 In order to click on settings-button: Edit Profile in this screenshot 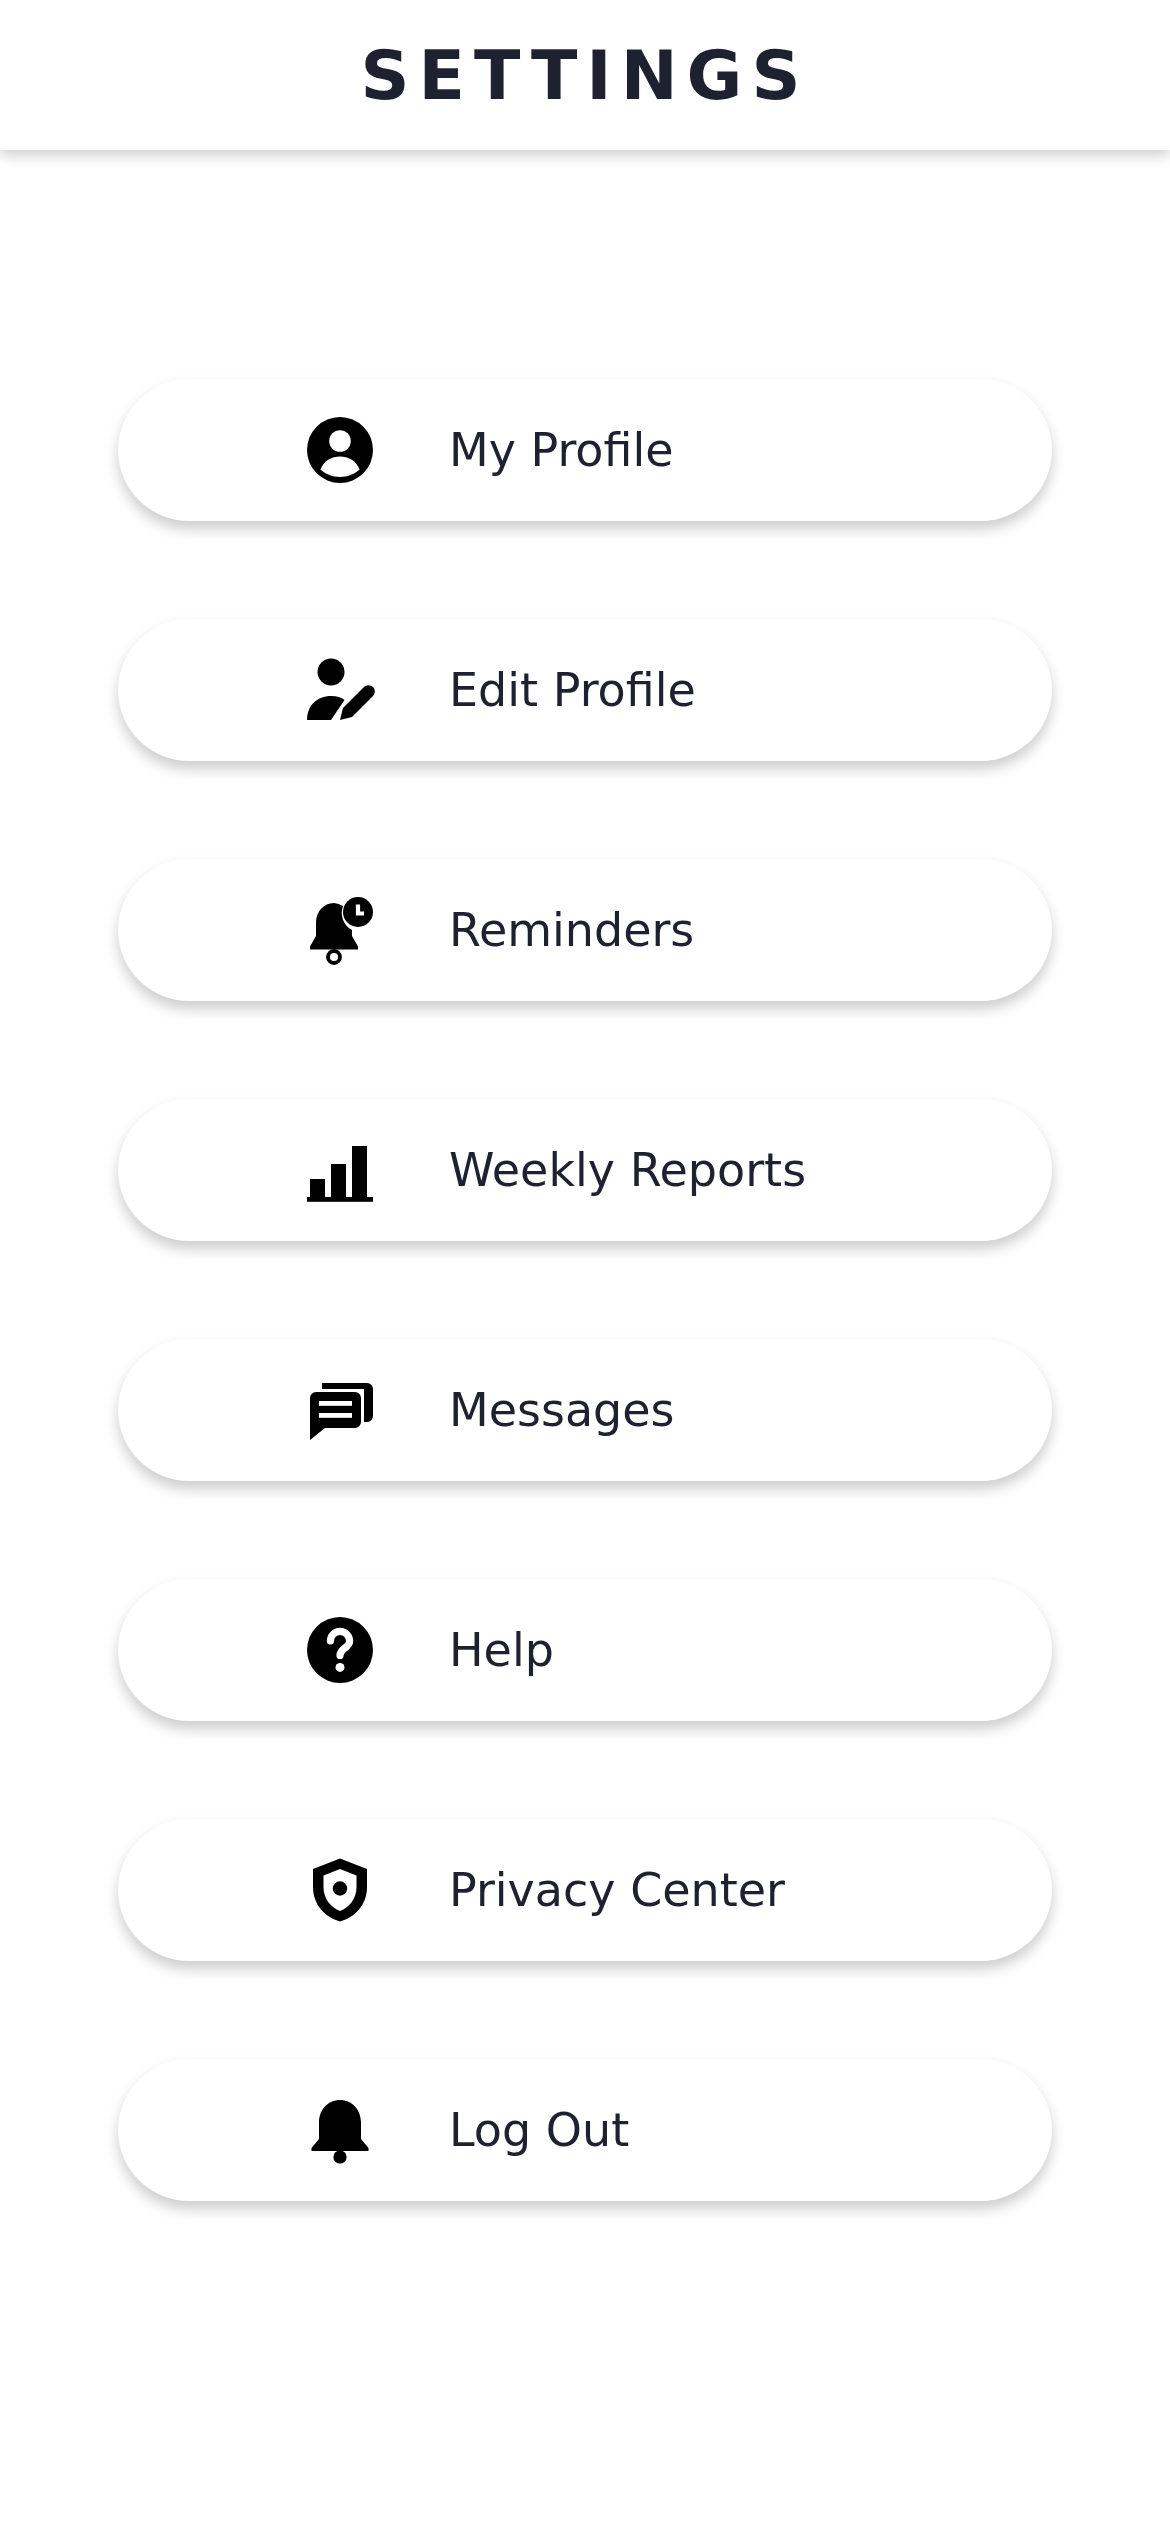, I will do `click(585, 690)`.